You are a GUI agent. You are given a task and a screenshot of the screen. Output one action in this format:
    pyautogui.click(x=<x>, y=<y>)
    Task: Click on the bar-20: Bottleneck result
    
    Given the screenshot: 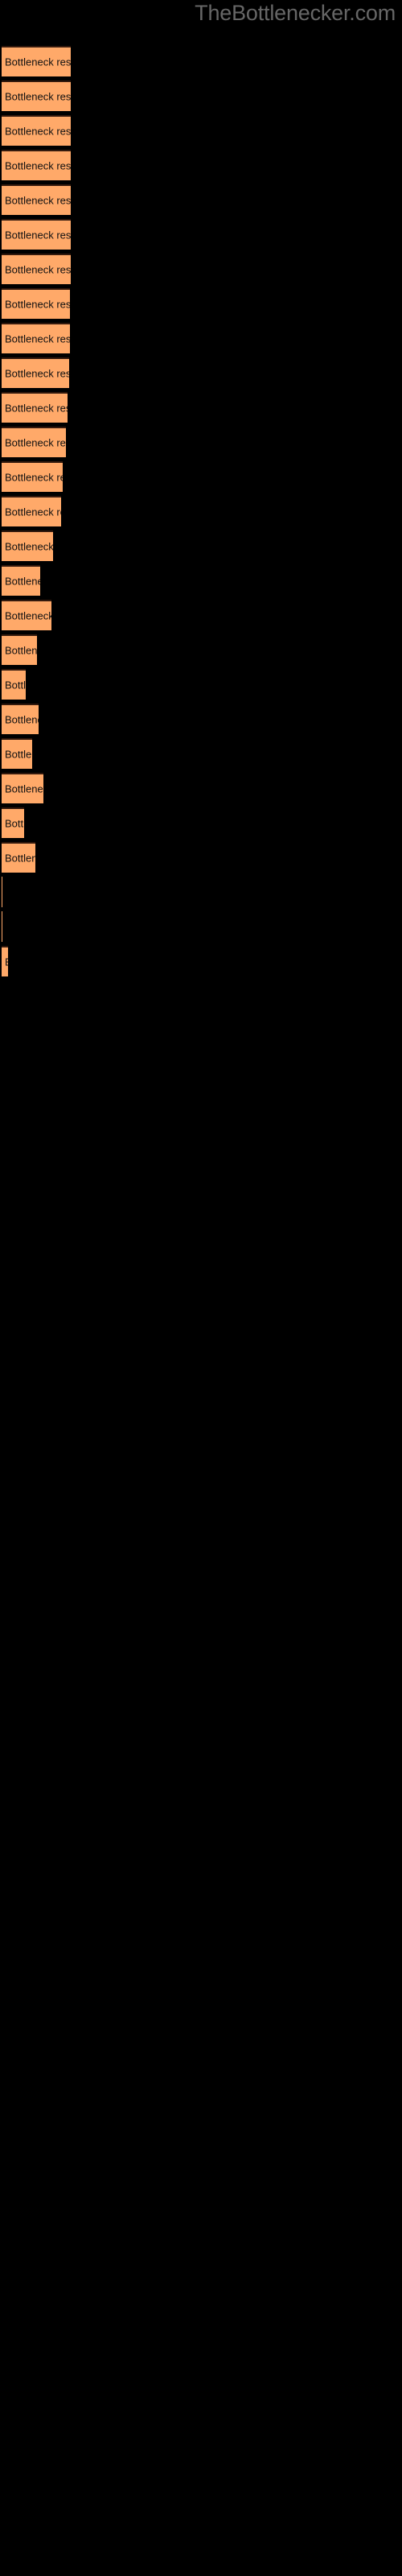 What is the action you would take?
    pyautogui.click(x=20, y=719)
    